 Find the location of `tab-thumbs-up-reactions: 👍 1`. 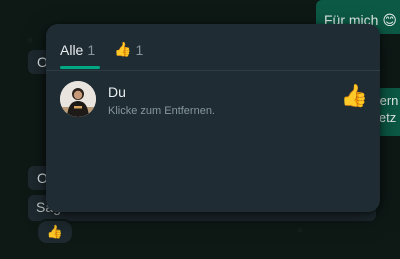

tab-thumbs-up-reactions: 👍 1 is located at coordinates (128, 50).